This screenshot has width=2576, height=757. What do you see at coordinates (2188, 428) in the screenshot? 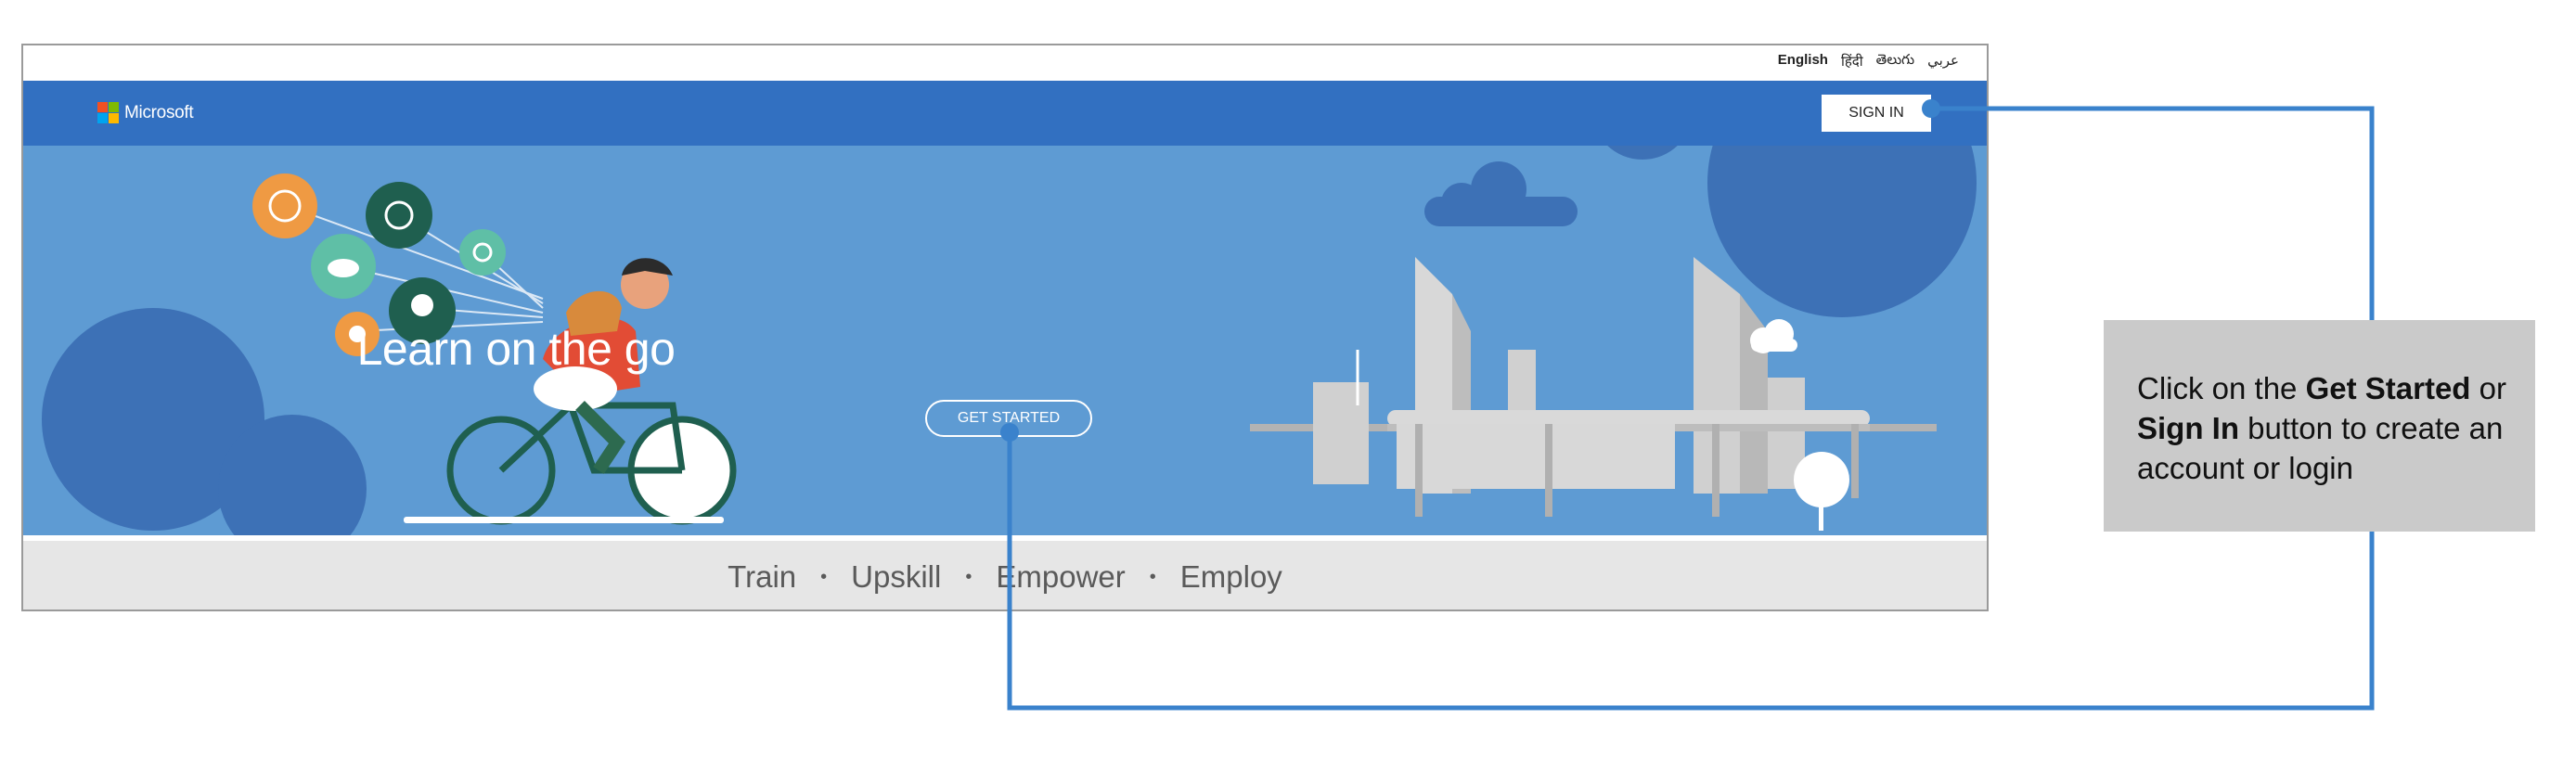
I see `callout-bold-sign-in: Sign In` at bounding box center [2188, 428].